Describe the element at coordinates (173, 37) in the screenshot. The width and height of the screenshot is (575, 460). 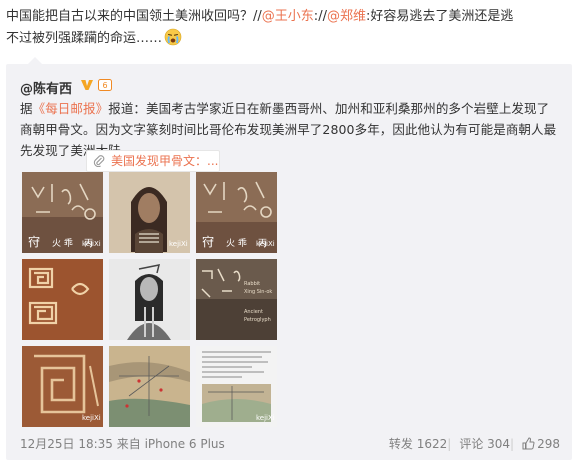
I see `crying-emoji-icon` at that location.